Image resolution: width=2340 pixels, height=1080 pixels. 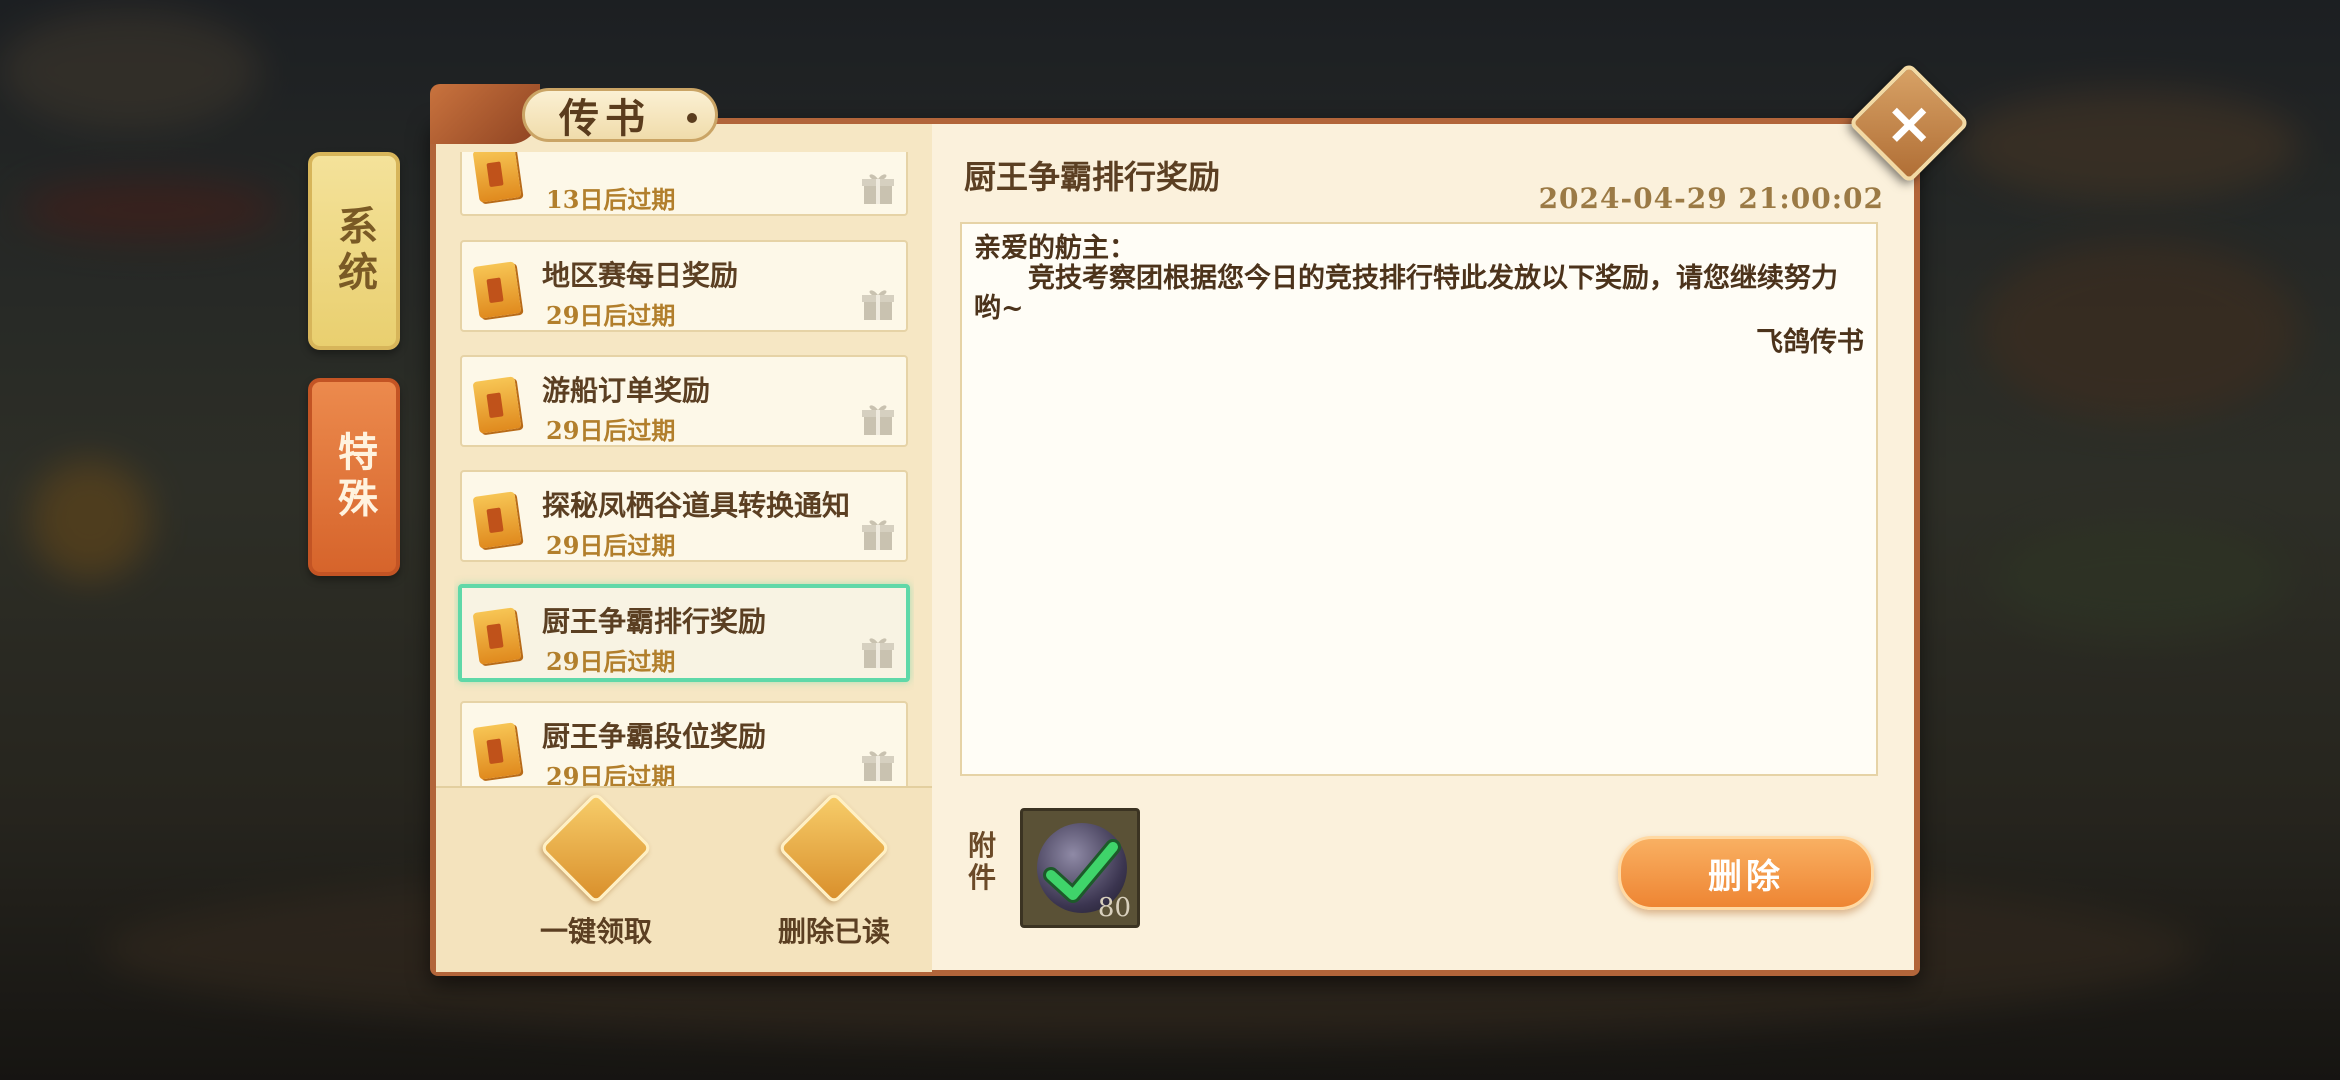 What do you see at coordinates (684, 184) in the screenshot?
I see `mail-item: 13日后过期` at bounding box center [684, 184].